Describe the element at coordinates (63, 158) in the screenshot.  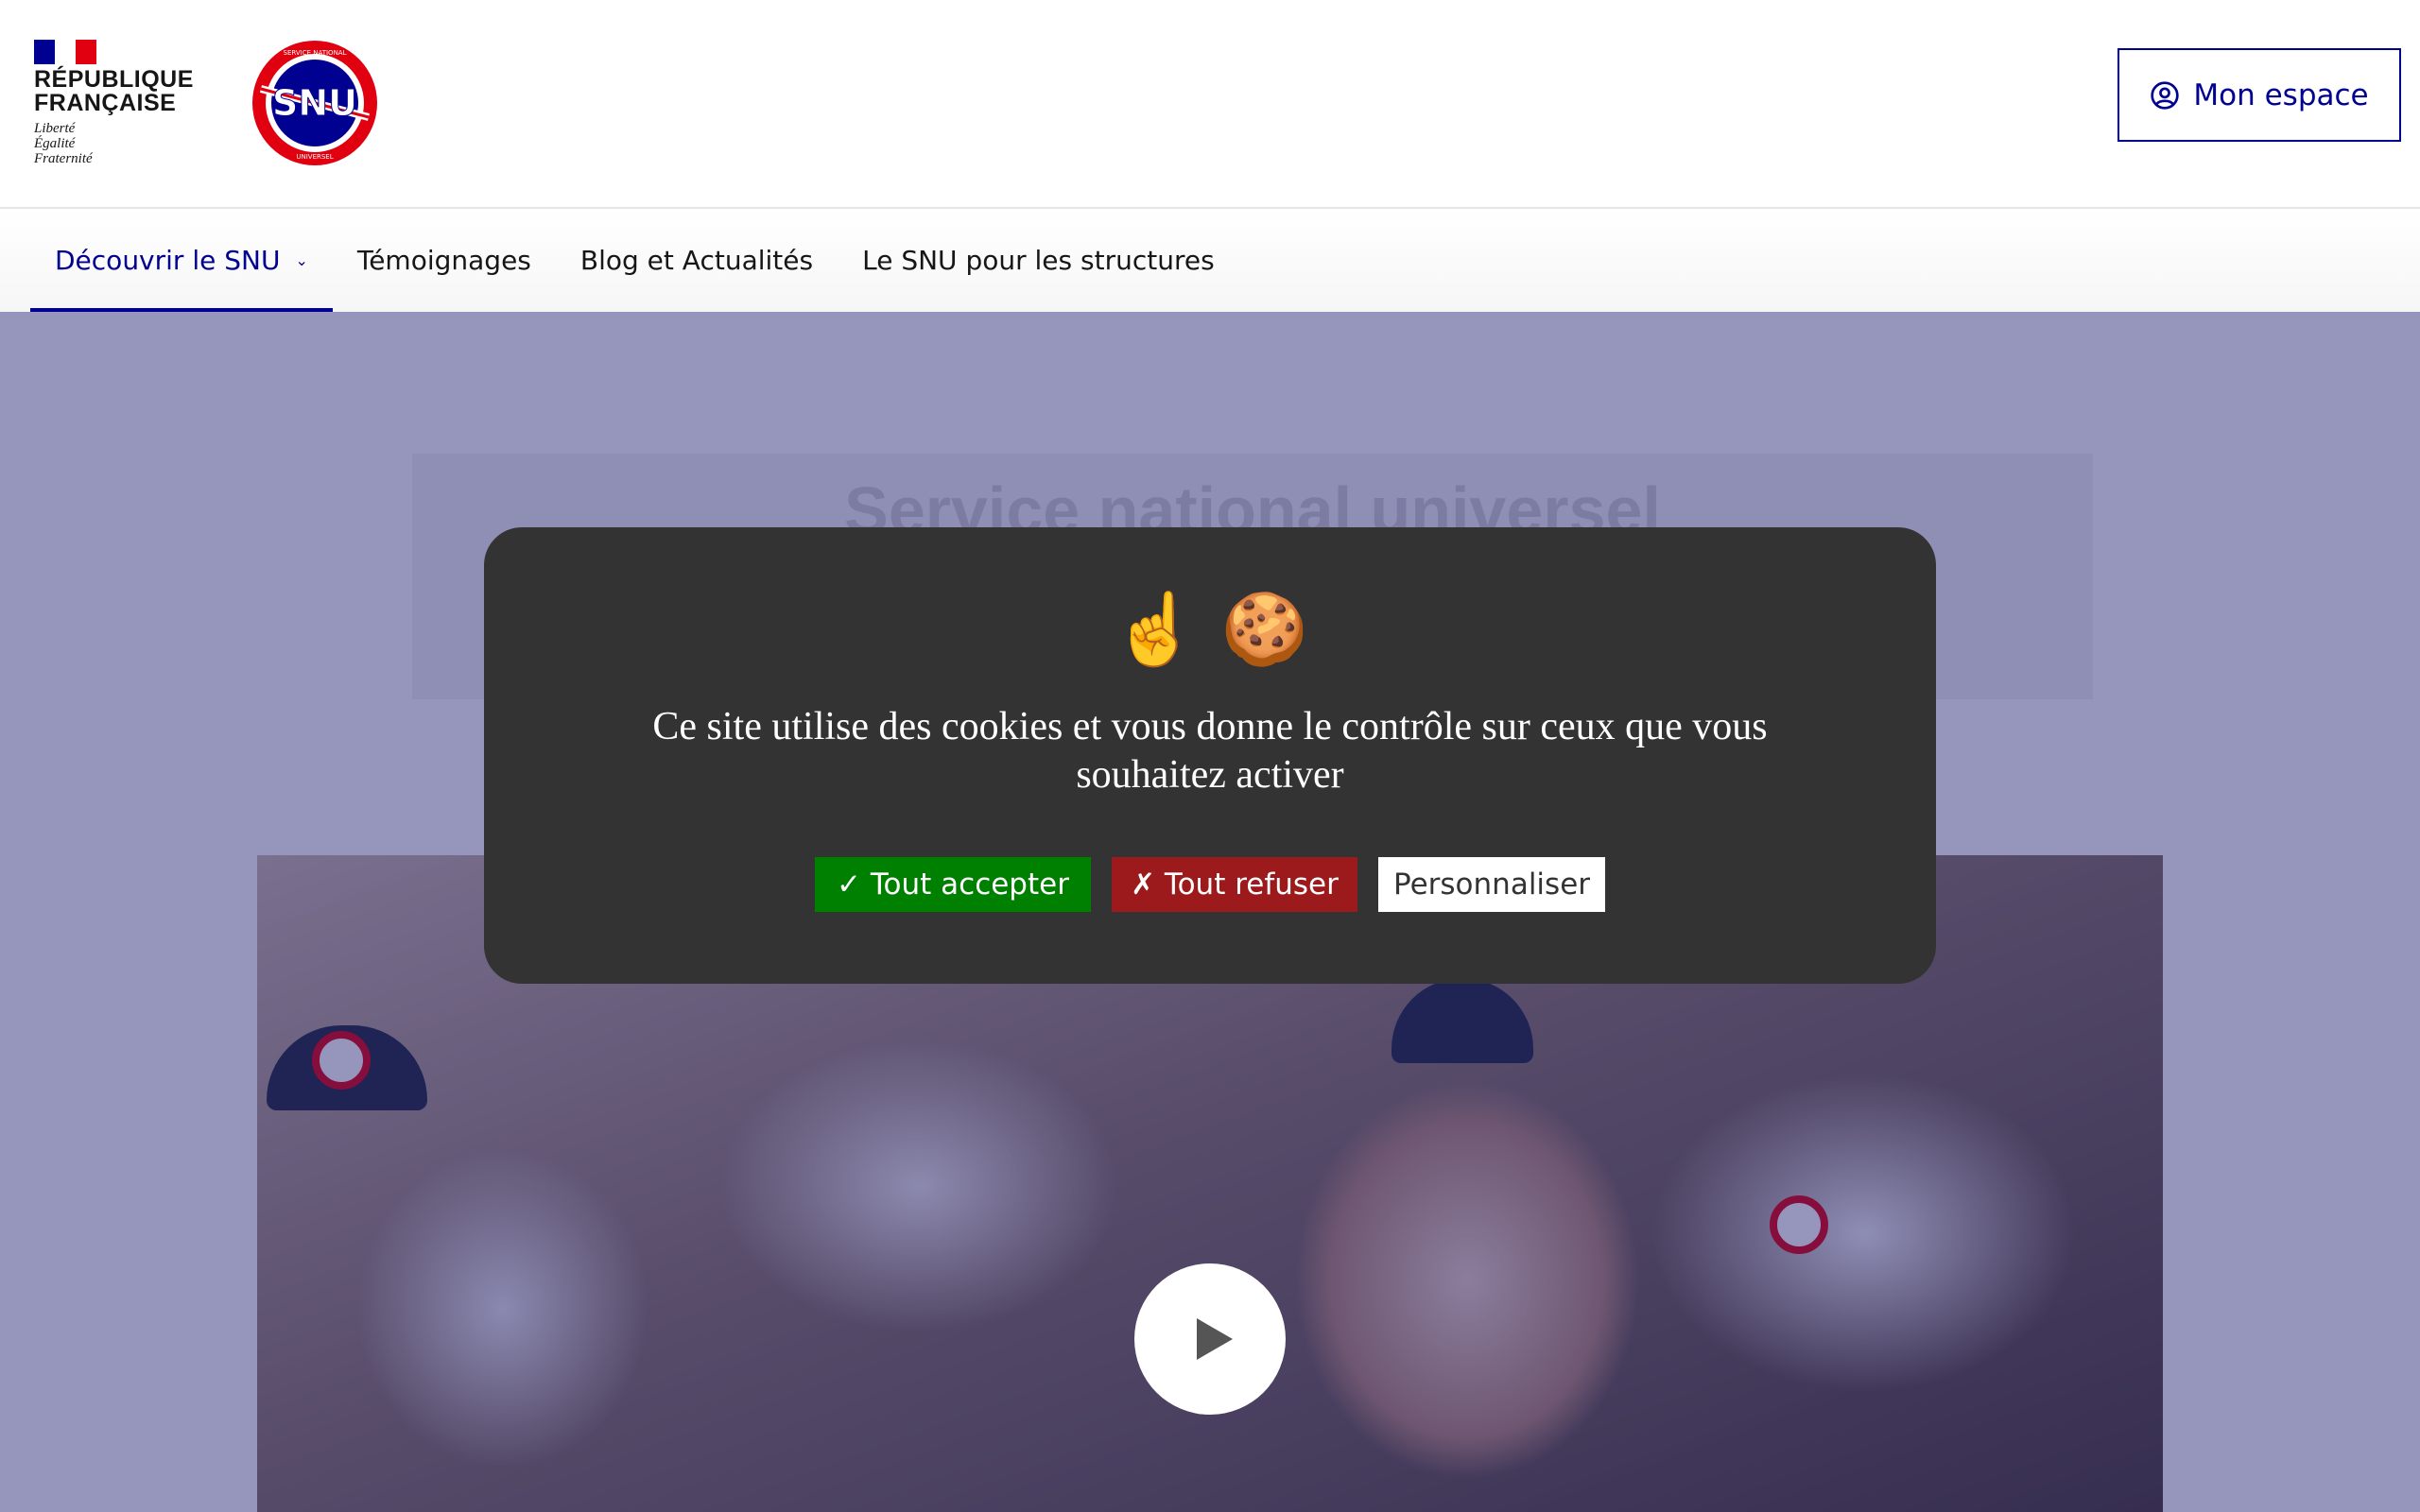
I see `devise-fraternite: Fraternité` at that location.